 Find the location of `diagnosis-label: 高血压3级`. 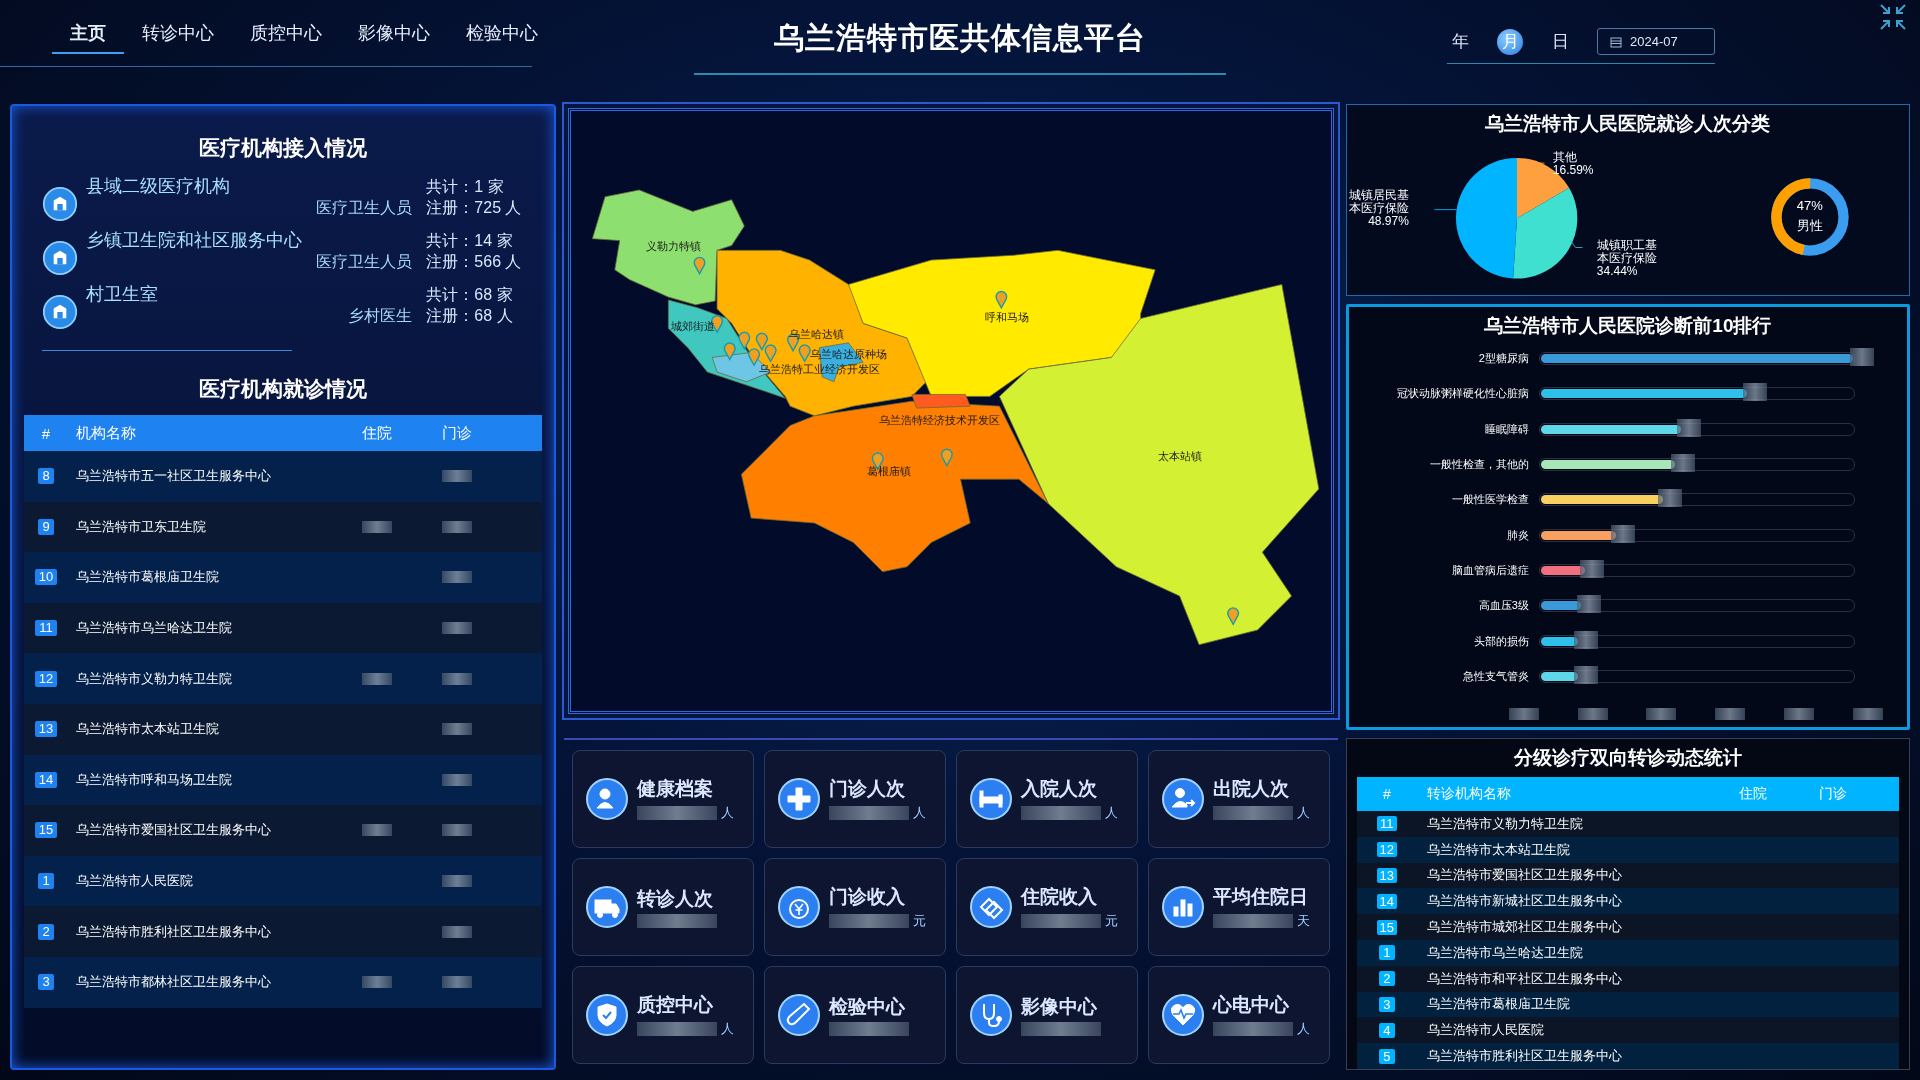

diagnosis-label: 高血压3级 is located at coordinates (1503, 606).